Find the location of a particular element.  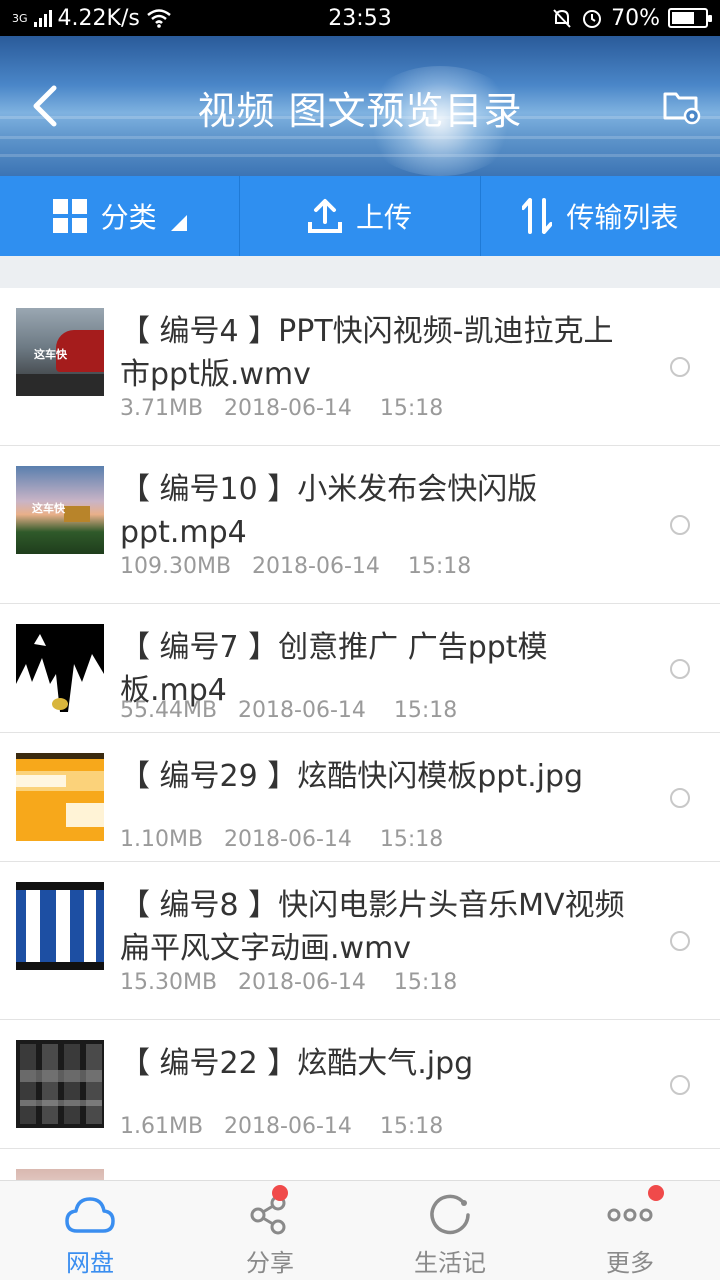

file-size: 109.30MB is located at coordinates (176, 566).